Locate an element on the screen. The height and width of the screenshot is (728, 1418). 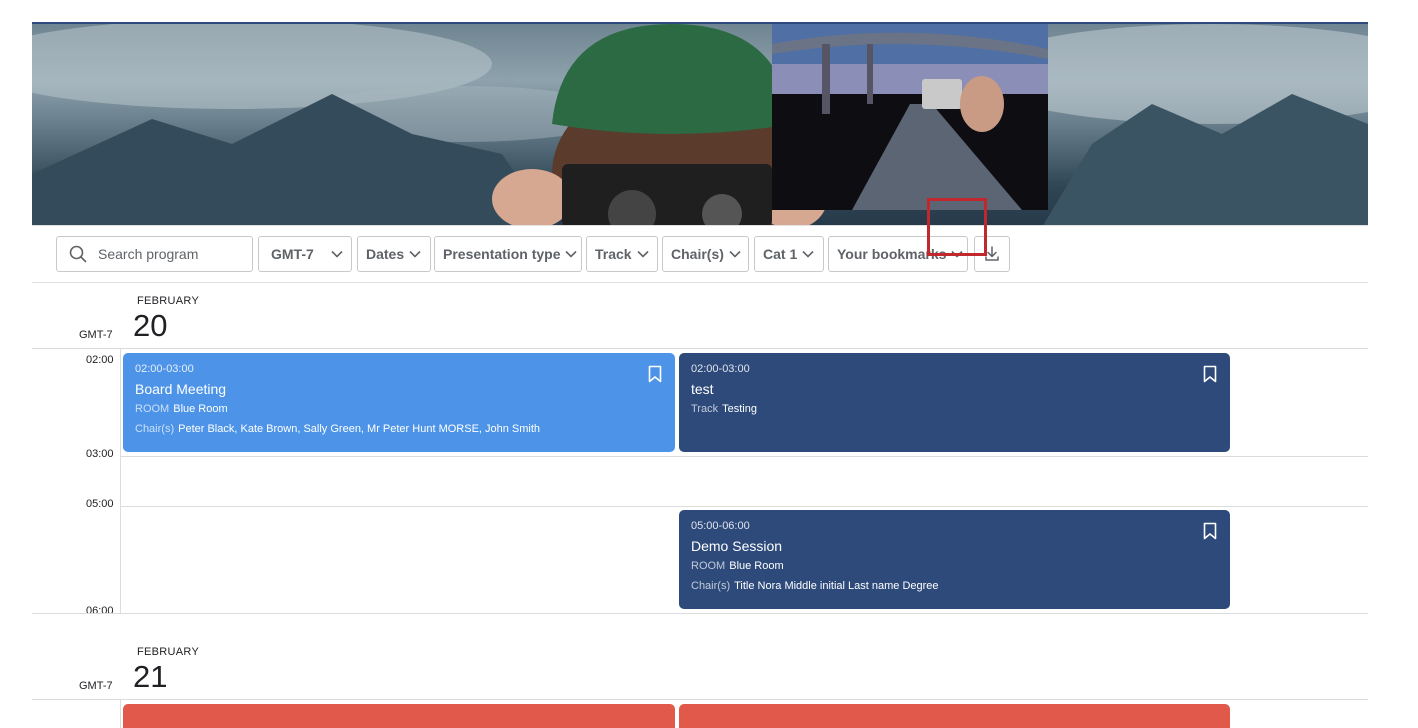
timezone-dropdown: GMT-7 is located at coordinates (305, 254).